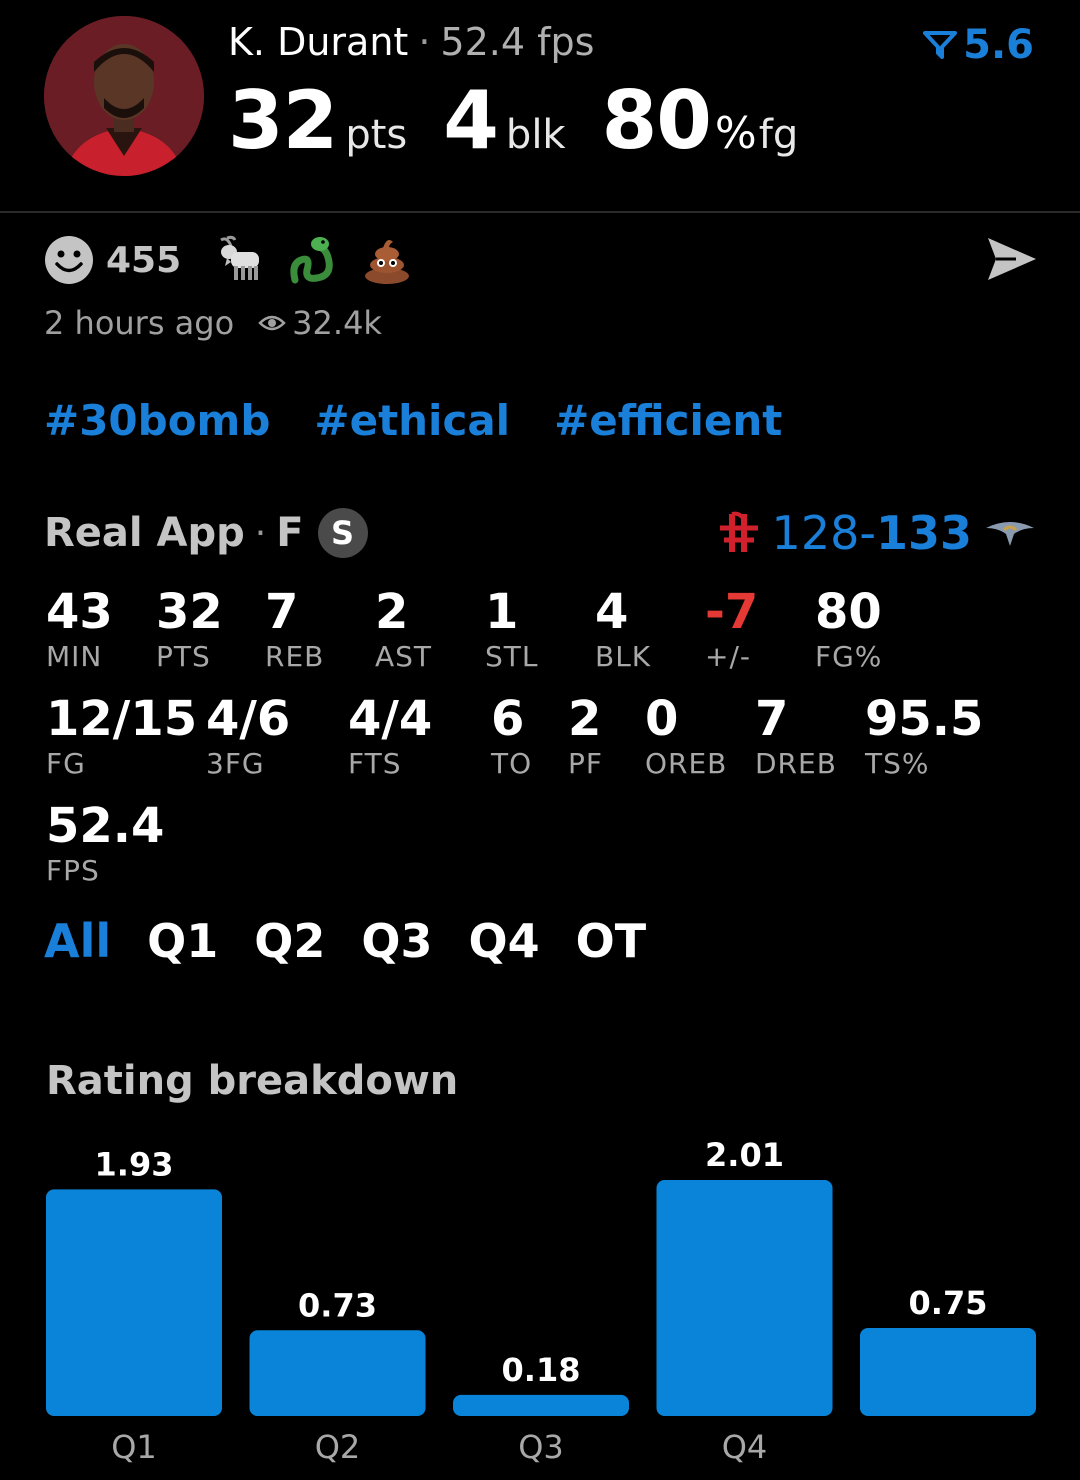 This screenshot has height=1480, width=1080. I want to click on hashtag: #30bomb, so click(157, 420).